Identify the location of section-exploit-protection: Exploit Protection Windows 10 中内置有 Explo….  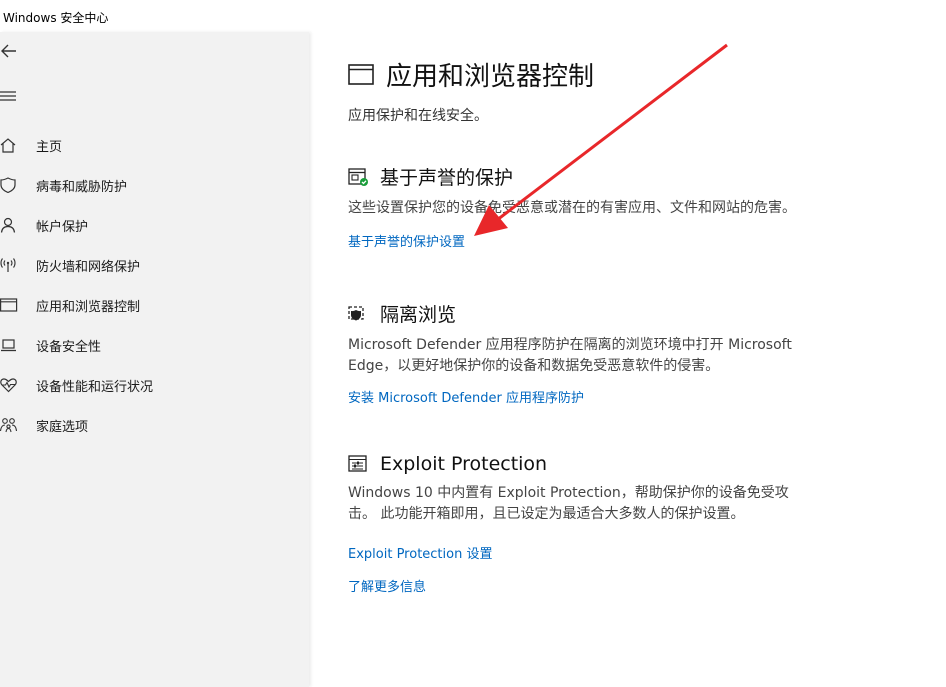
(583, 524).